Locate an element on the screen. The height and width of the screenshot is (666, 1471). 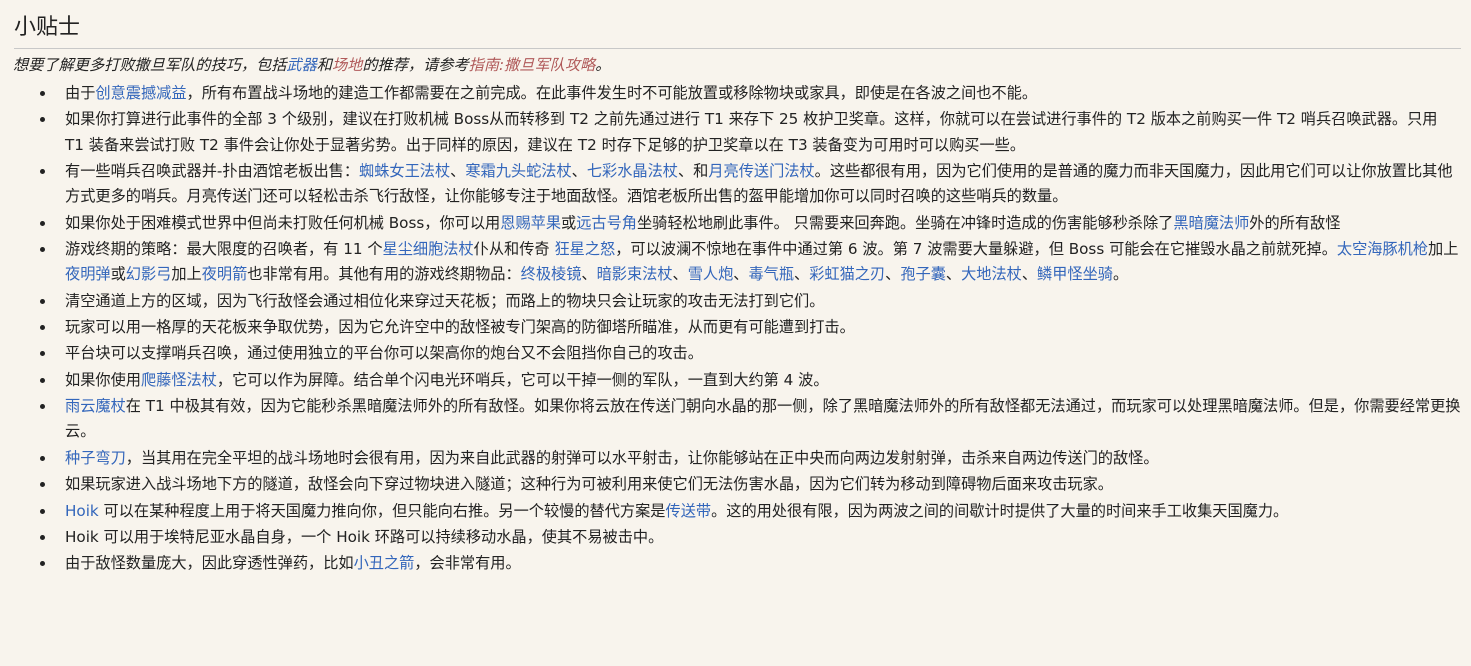
tip-text: 如果你处于困难模式世界中但尚未打败任何机械 Boss，你可以用 is located at coordinates (283, 222).